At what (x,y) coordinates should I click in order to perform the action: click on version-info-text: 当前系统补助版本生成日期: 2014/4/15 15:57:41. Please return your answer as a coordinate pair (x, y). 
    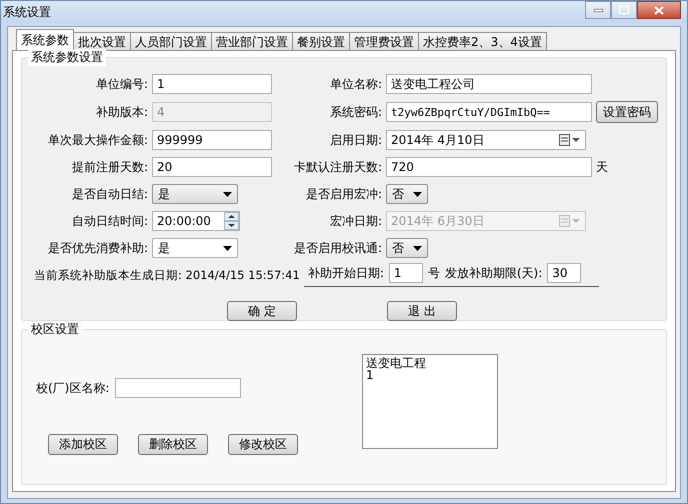
    Looking at the image, I should click on (167, 275).